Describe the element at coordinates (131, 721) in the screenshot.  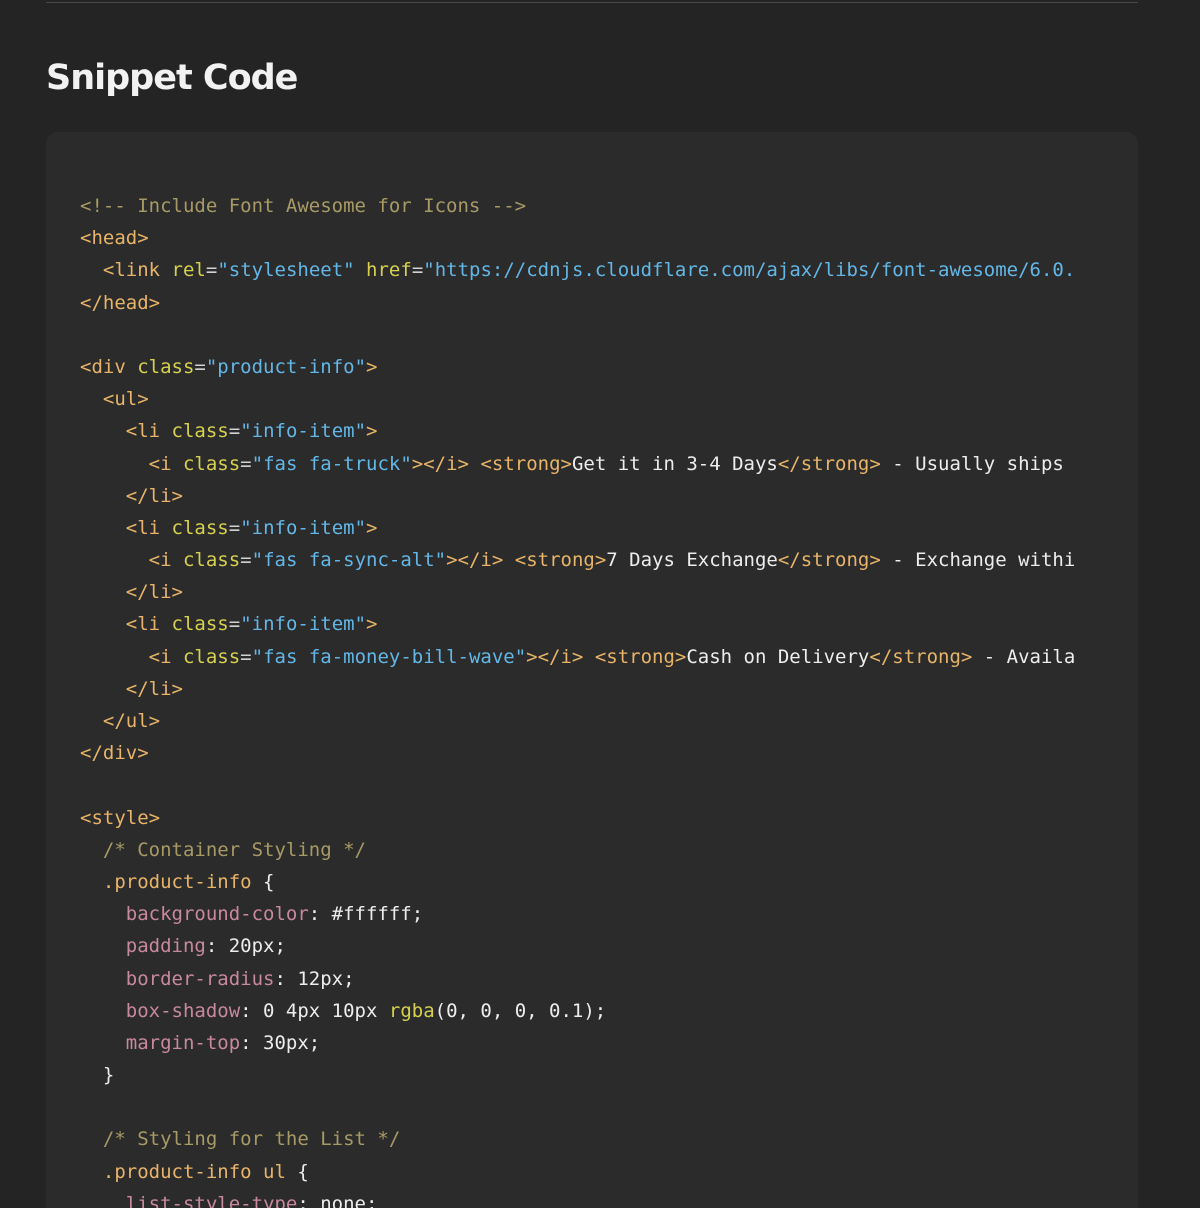
I see `code-token: </ul>` at that location.